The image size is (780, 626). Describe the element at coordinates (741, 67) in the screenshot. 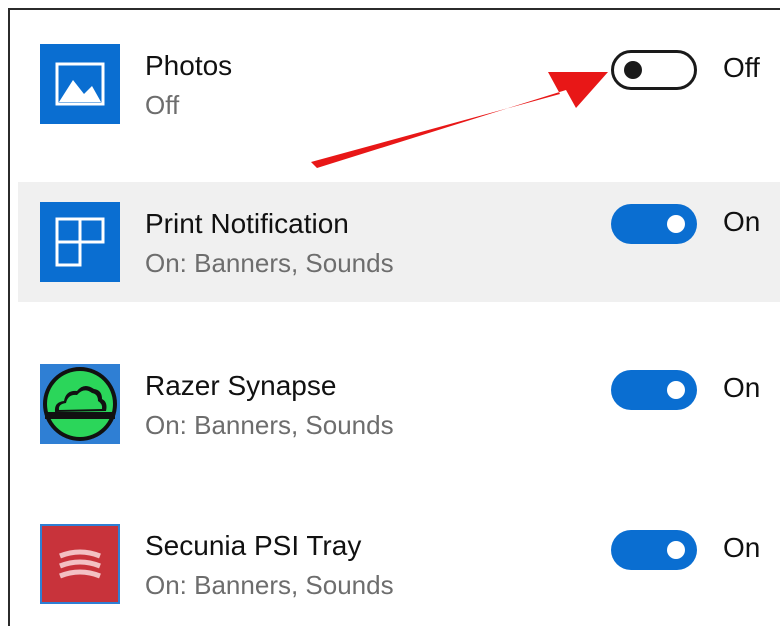

I see `toggle-state-label: Off` at that location.